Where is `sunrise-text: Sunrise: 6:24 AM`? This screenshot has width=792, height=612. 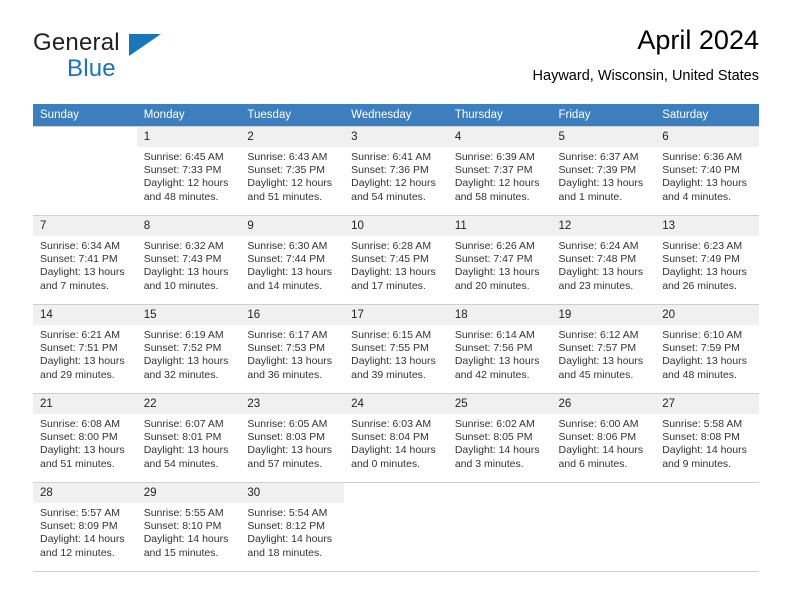 sunrise-text: Sunrise: 6:24 AM is located at coordinates (598, 246).